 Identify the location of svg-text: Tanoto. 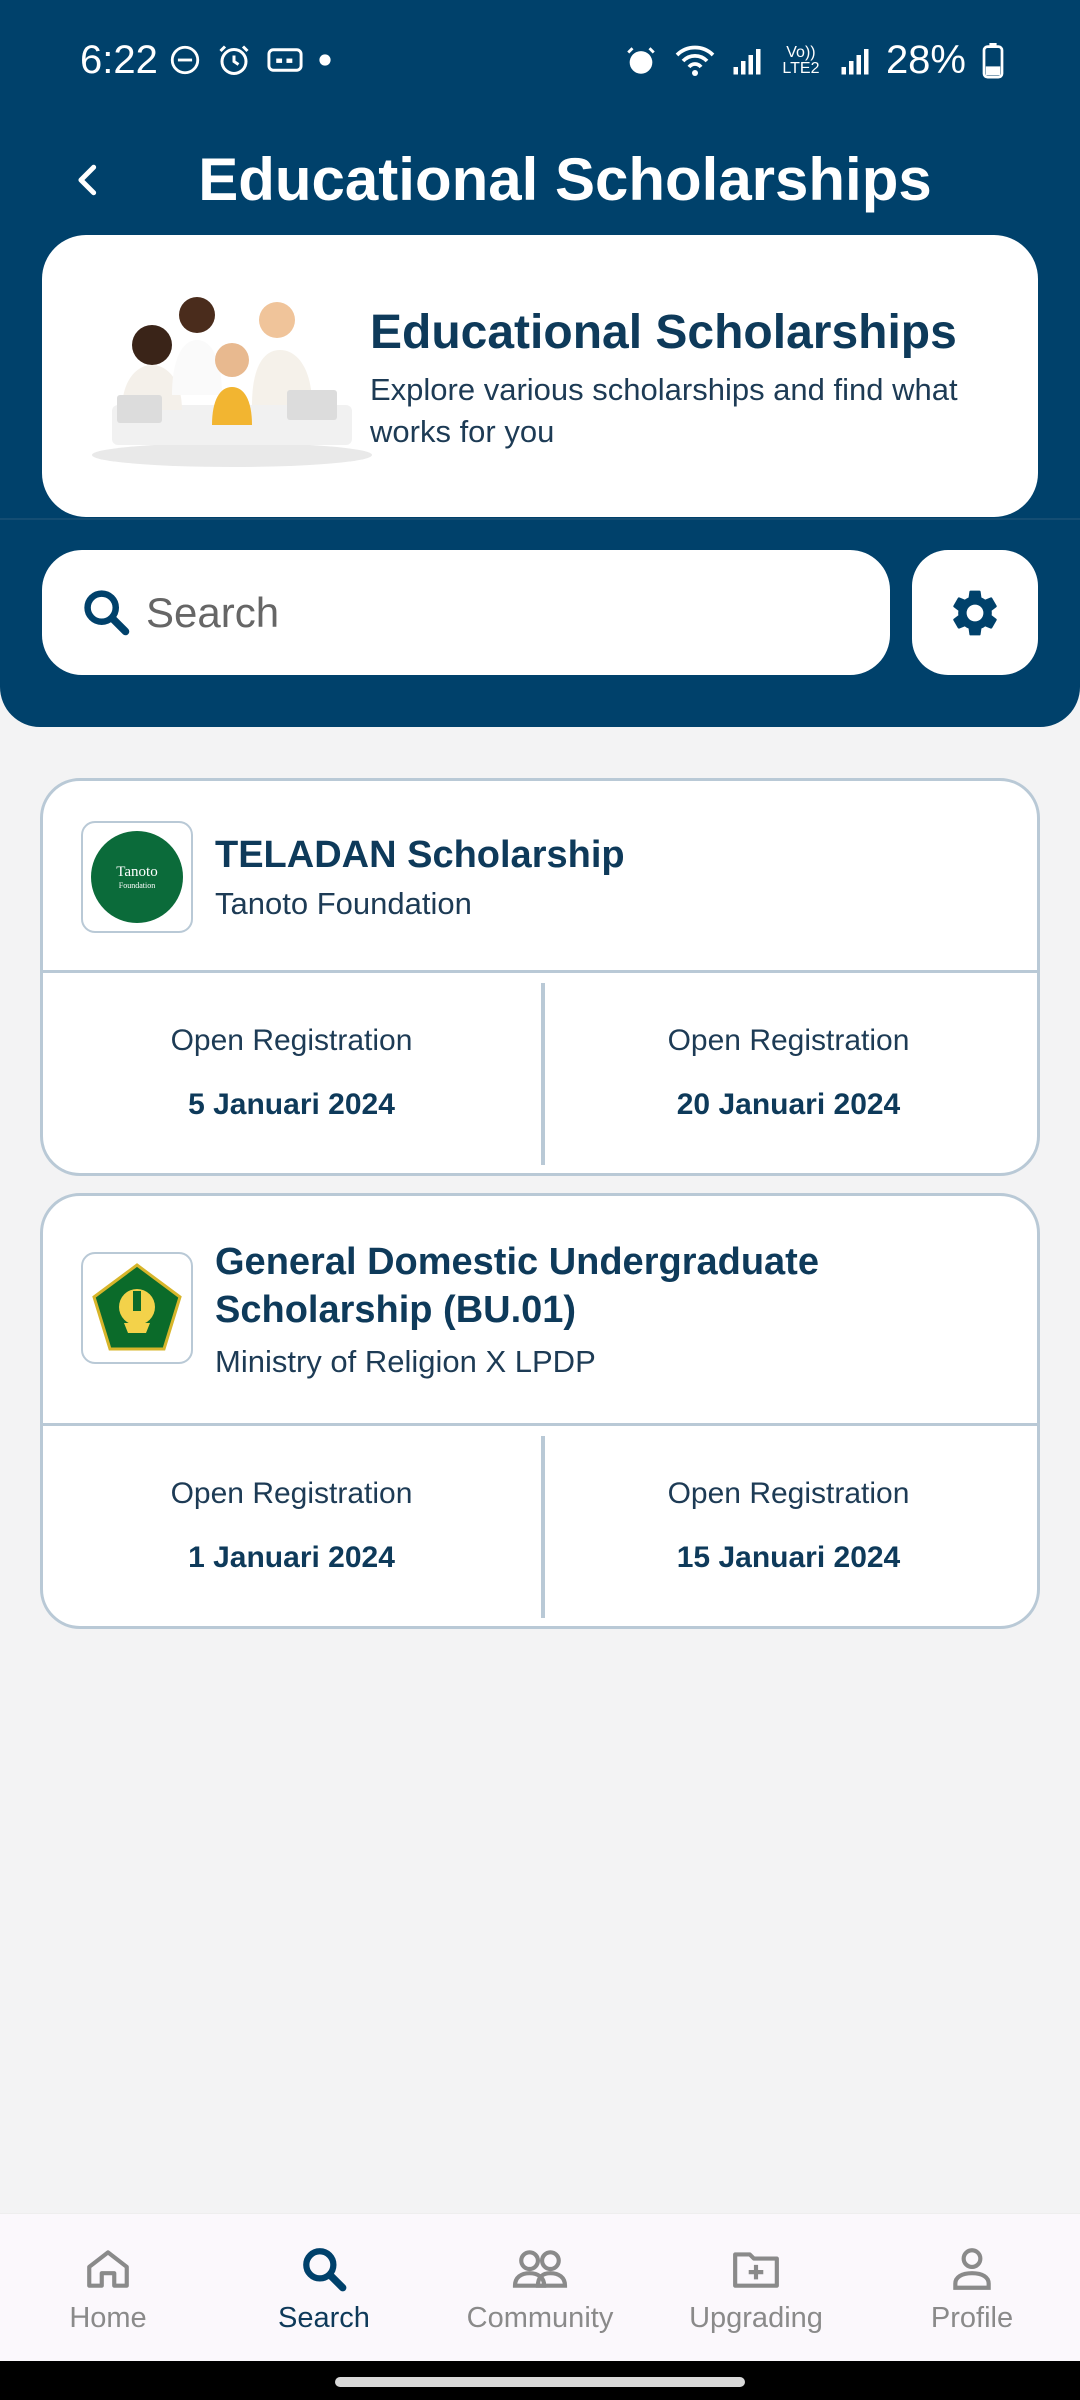
(136, 872).